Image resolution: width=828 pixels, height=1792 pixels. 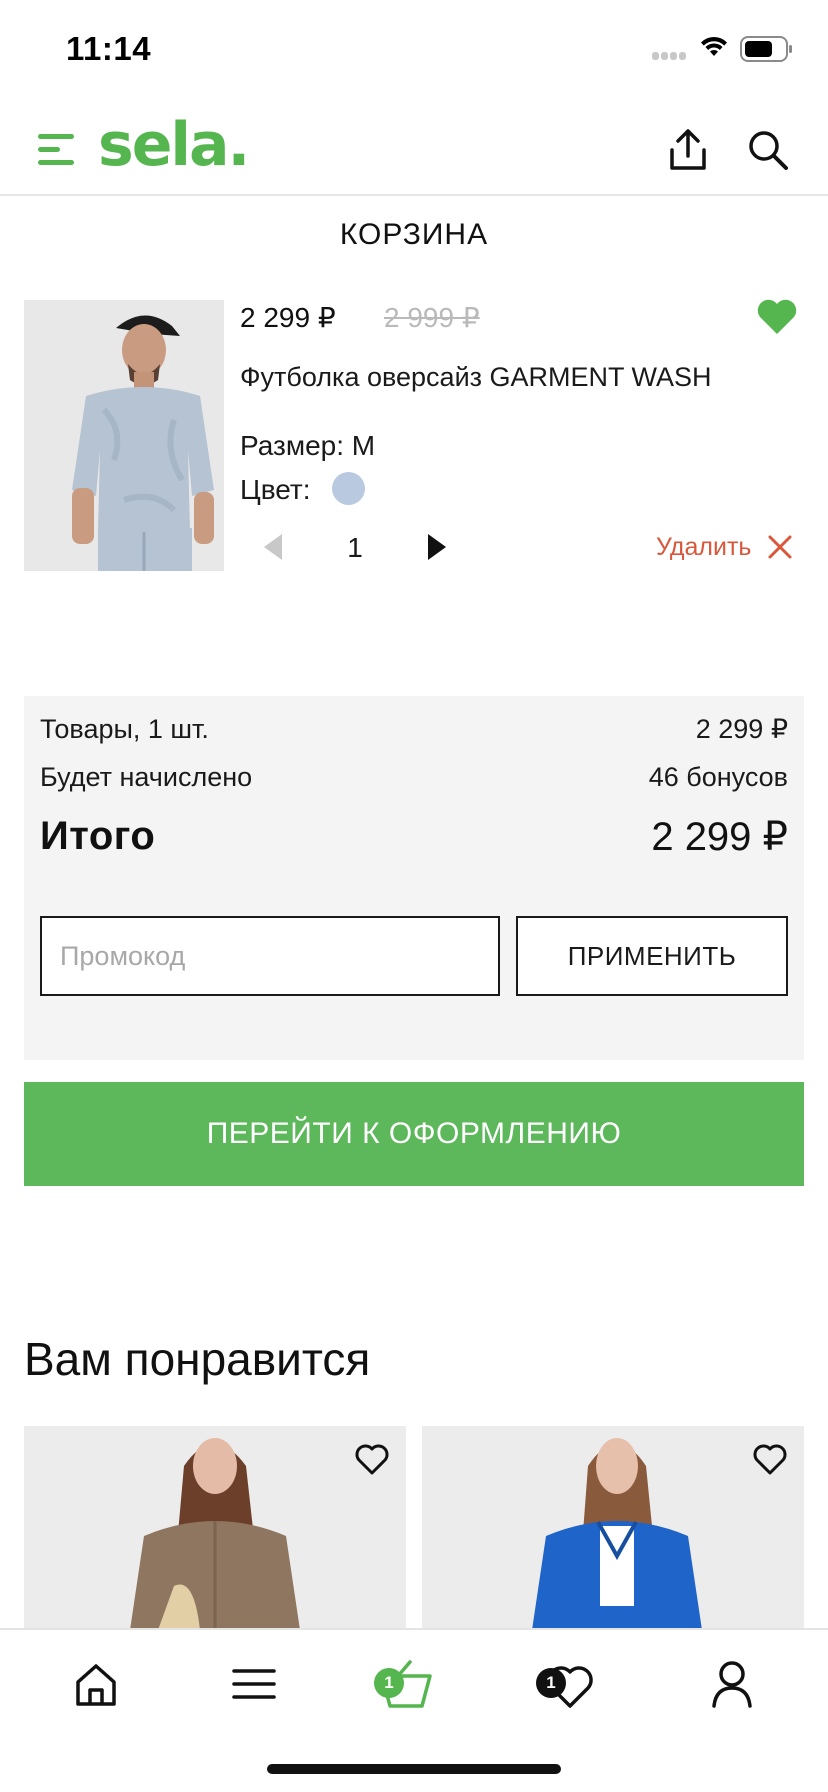 What do you see at coordinates (98, 836) in the screenshot?
I see `total-label: Итого` at bounding box center [98, 836].